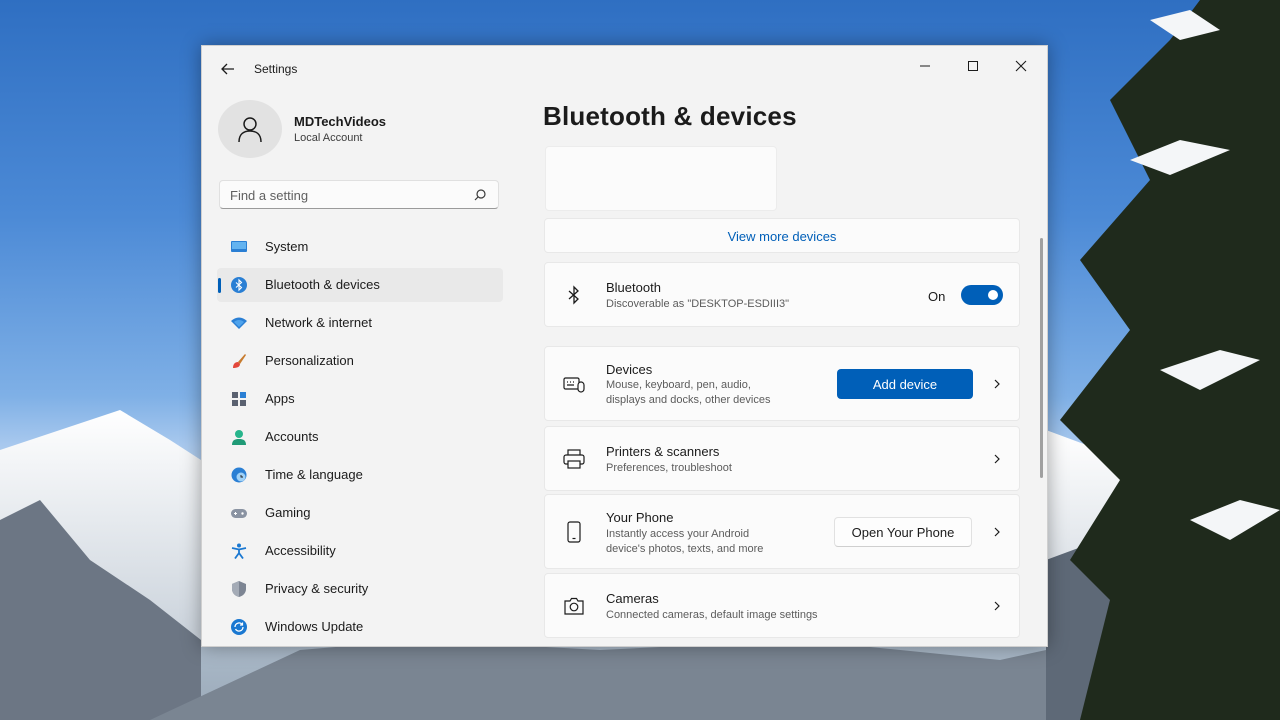 The height and width of the screenshot is (720, 1280). I want to click on view-more-devices-link: View more devices, so click(782, 235).